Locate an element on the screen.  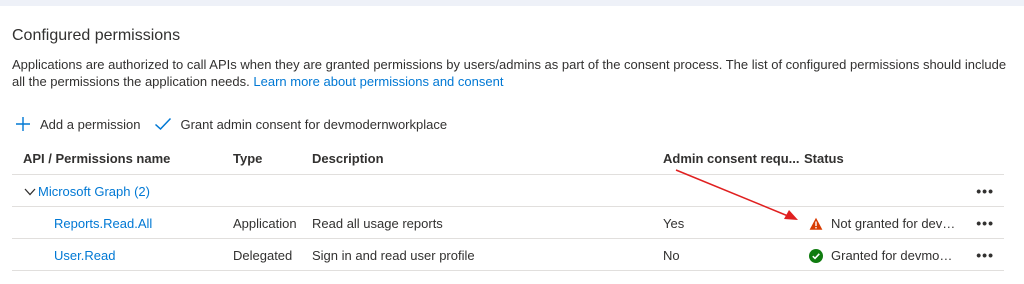
header-type: Type is located at coordinates (247, 158).